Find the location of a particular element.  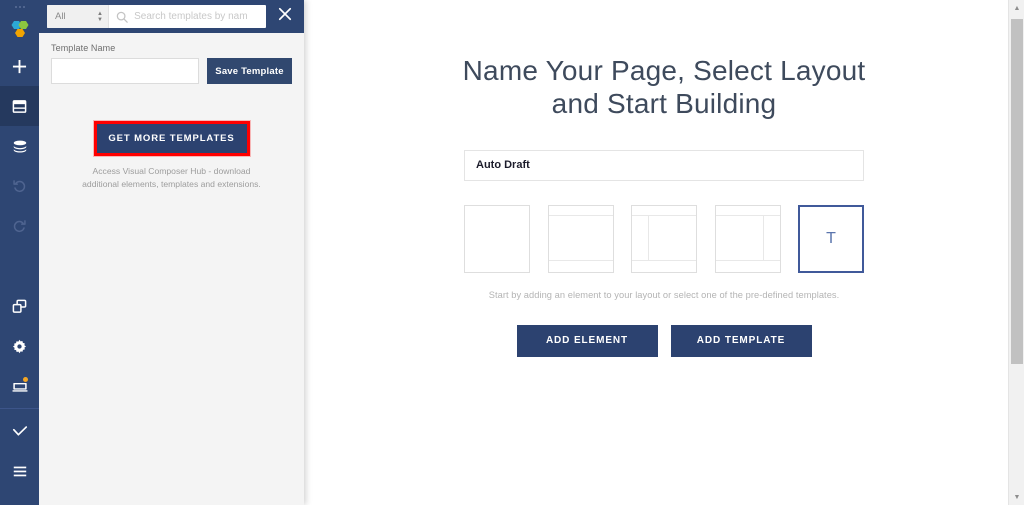

close-icon is located at coordinates (285, 16).